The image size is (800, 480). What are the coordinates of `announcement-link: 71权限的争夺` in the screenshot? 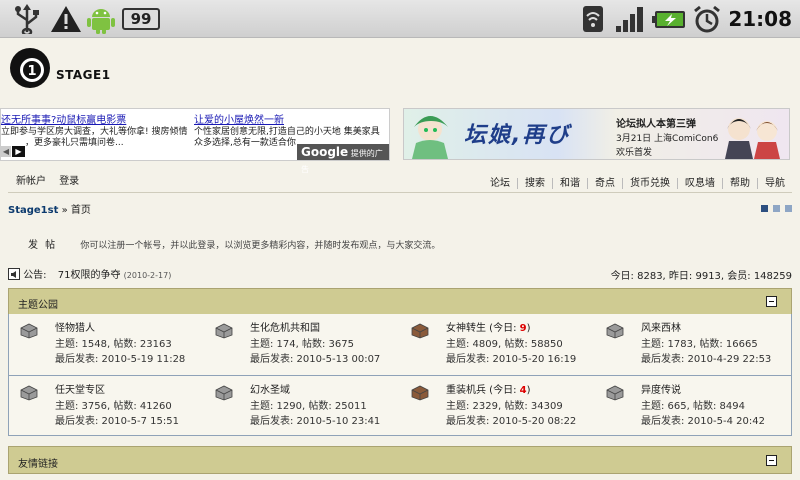 It's located at (89, 275).